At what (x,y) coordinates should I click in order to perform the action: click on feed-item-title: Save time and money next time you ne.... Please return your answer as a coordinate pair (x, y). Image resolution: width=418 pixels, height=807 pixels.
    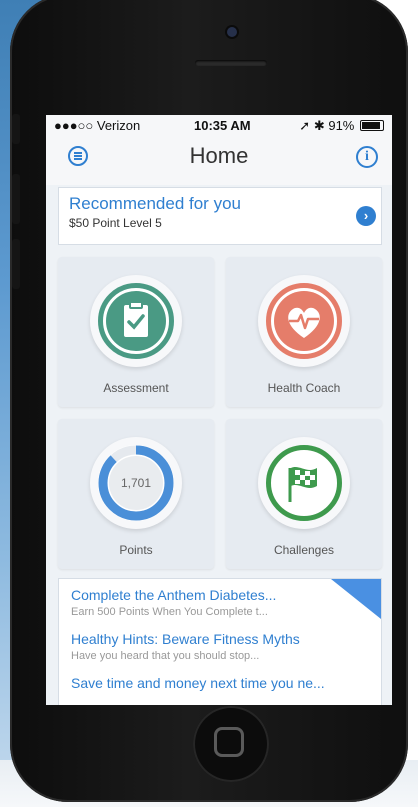
    Looking at the image, I should click on (198, 683).